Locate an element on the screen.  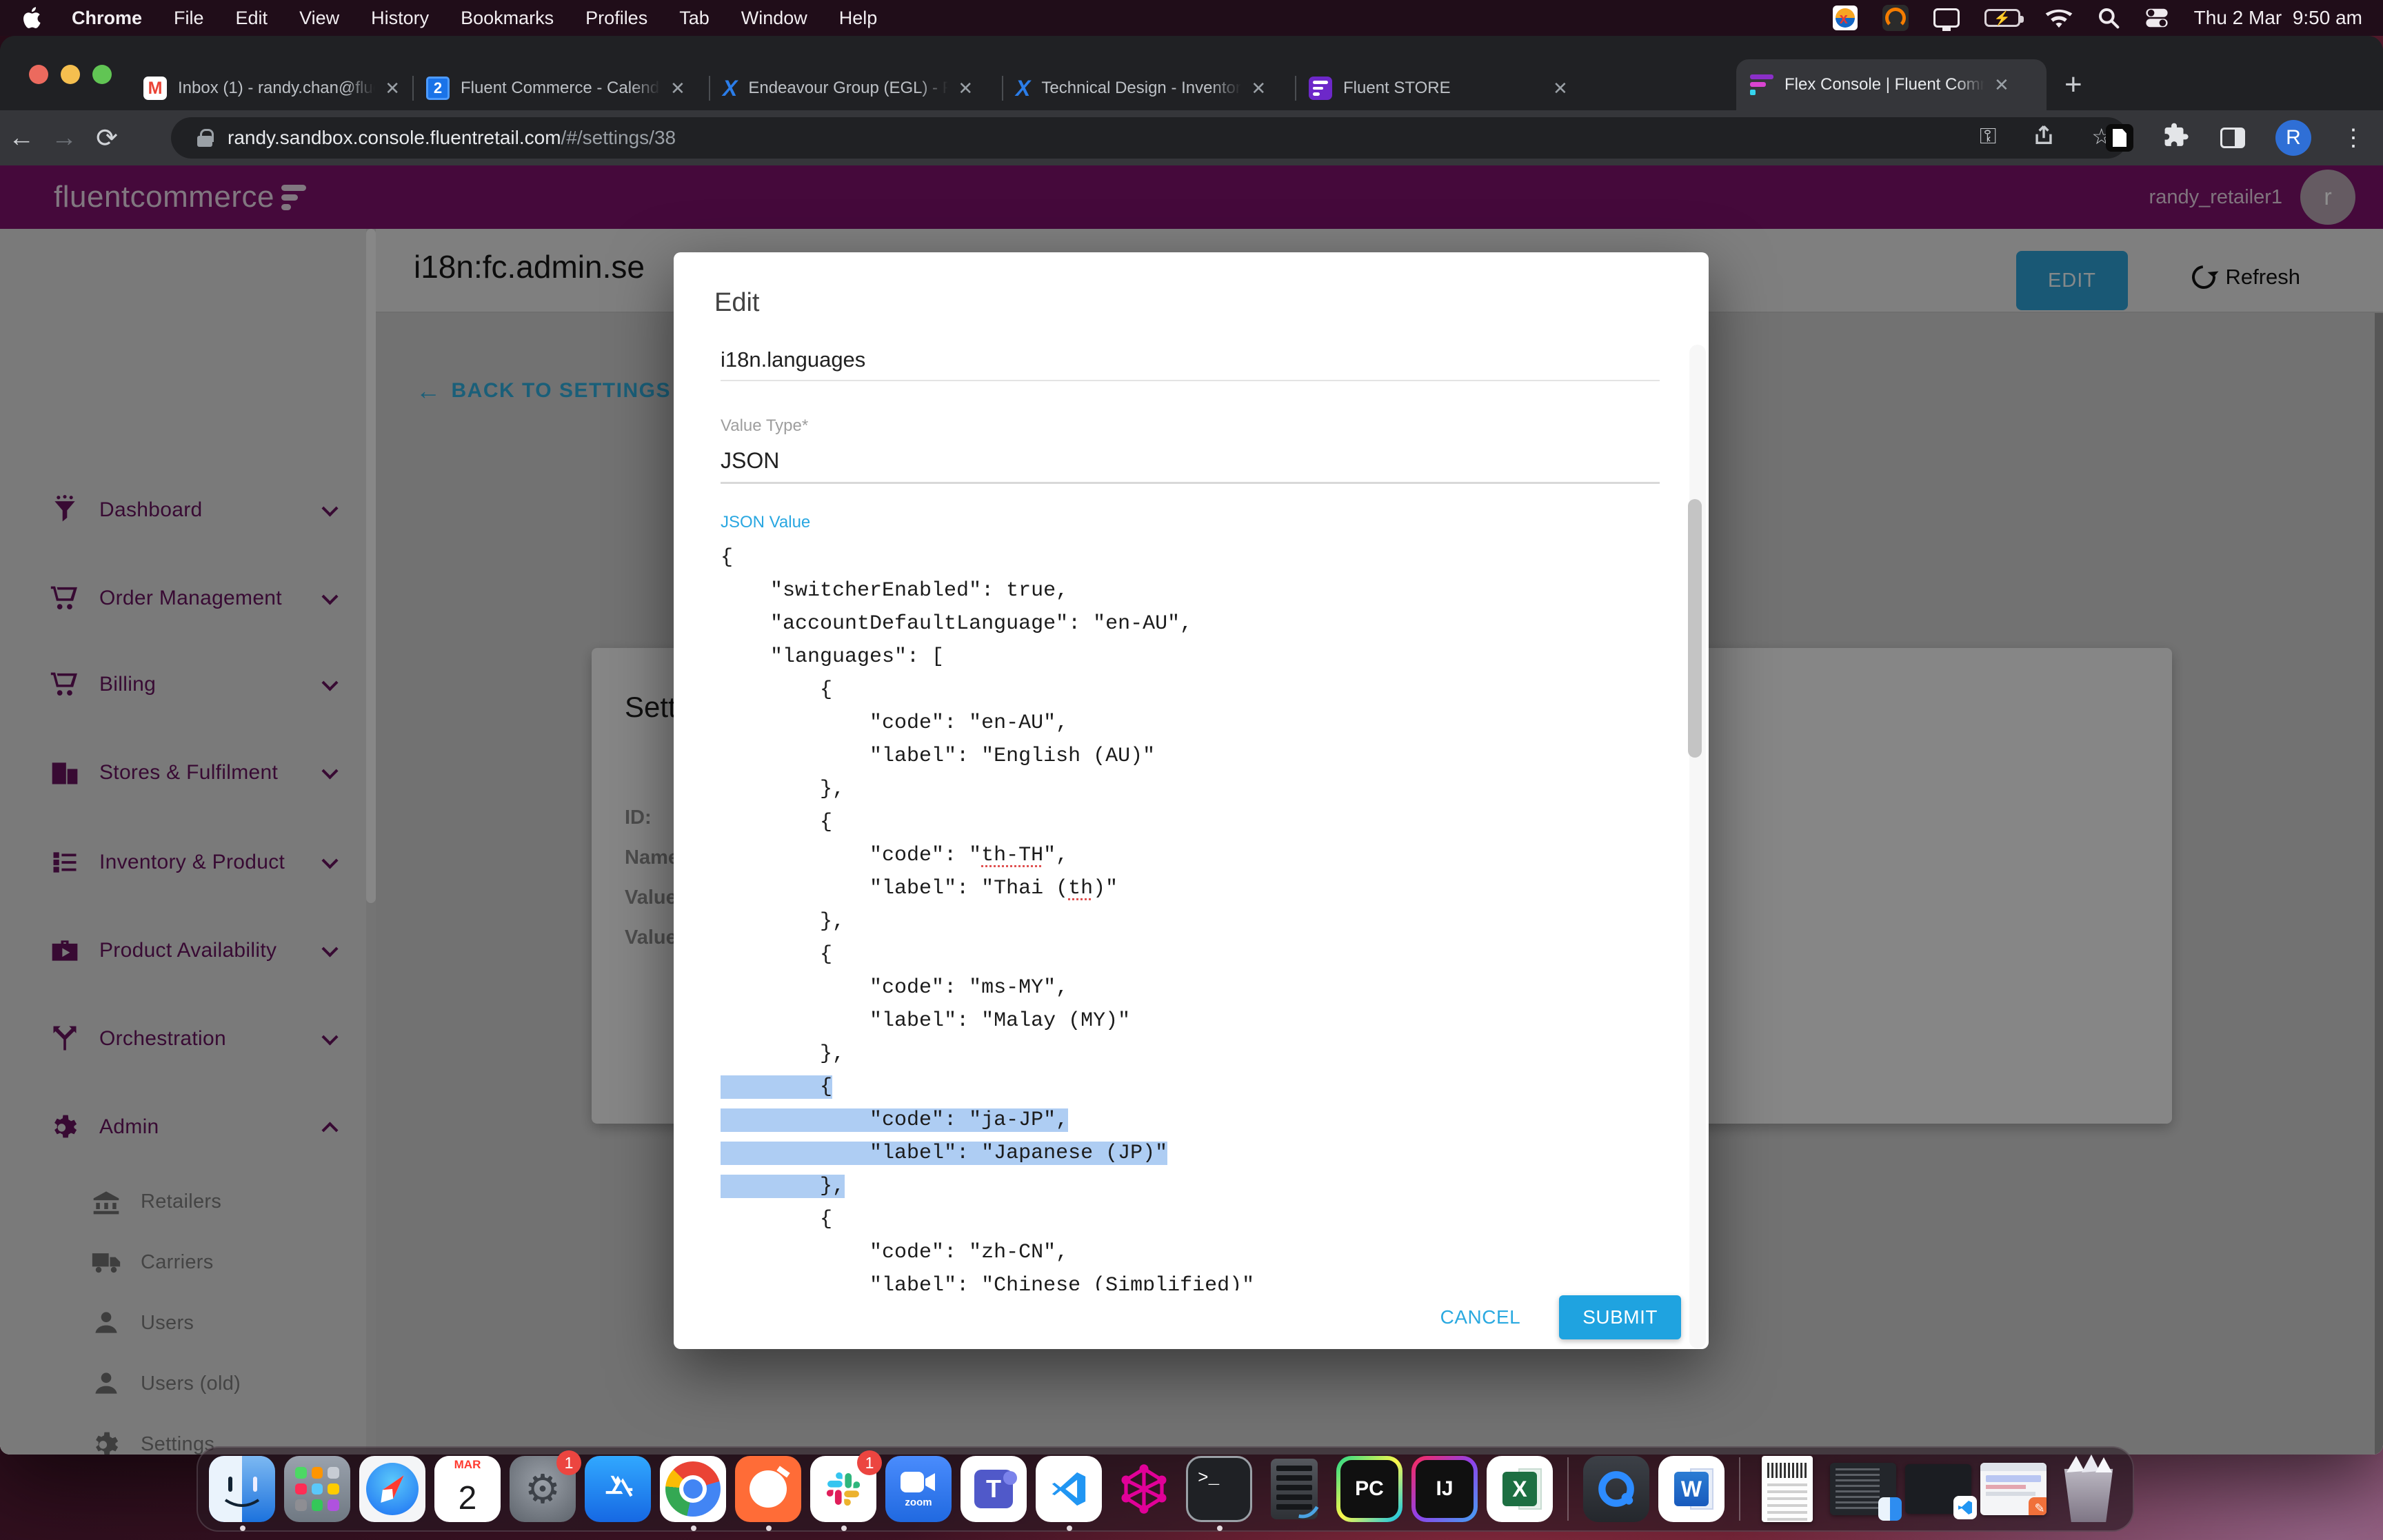
tab-active: Flex Console | Fluent Commerc ✕ is located at coordinates (1891, 85).